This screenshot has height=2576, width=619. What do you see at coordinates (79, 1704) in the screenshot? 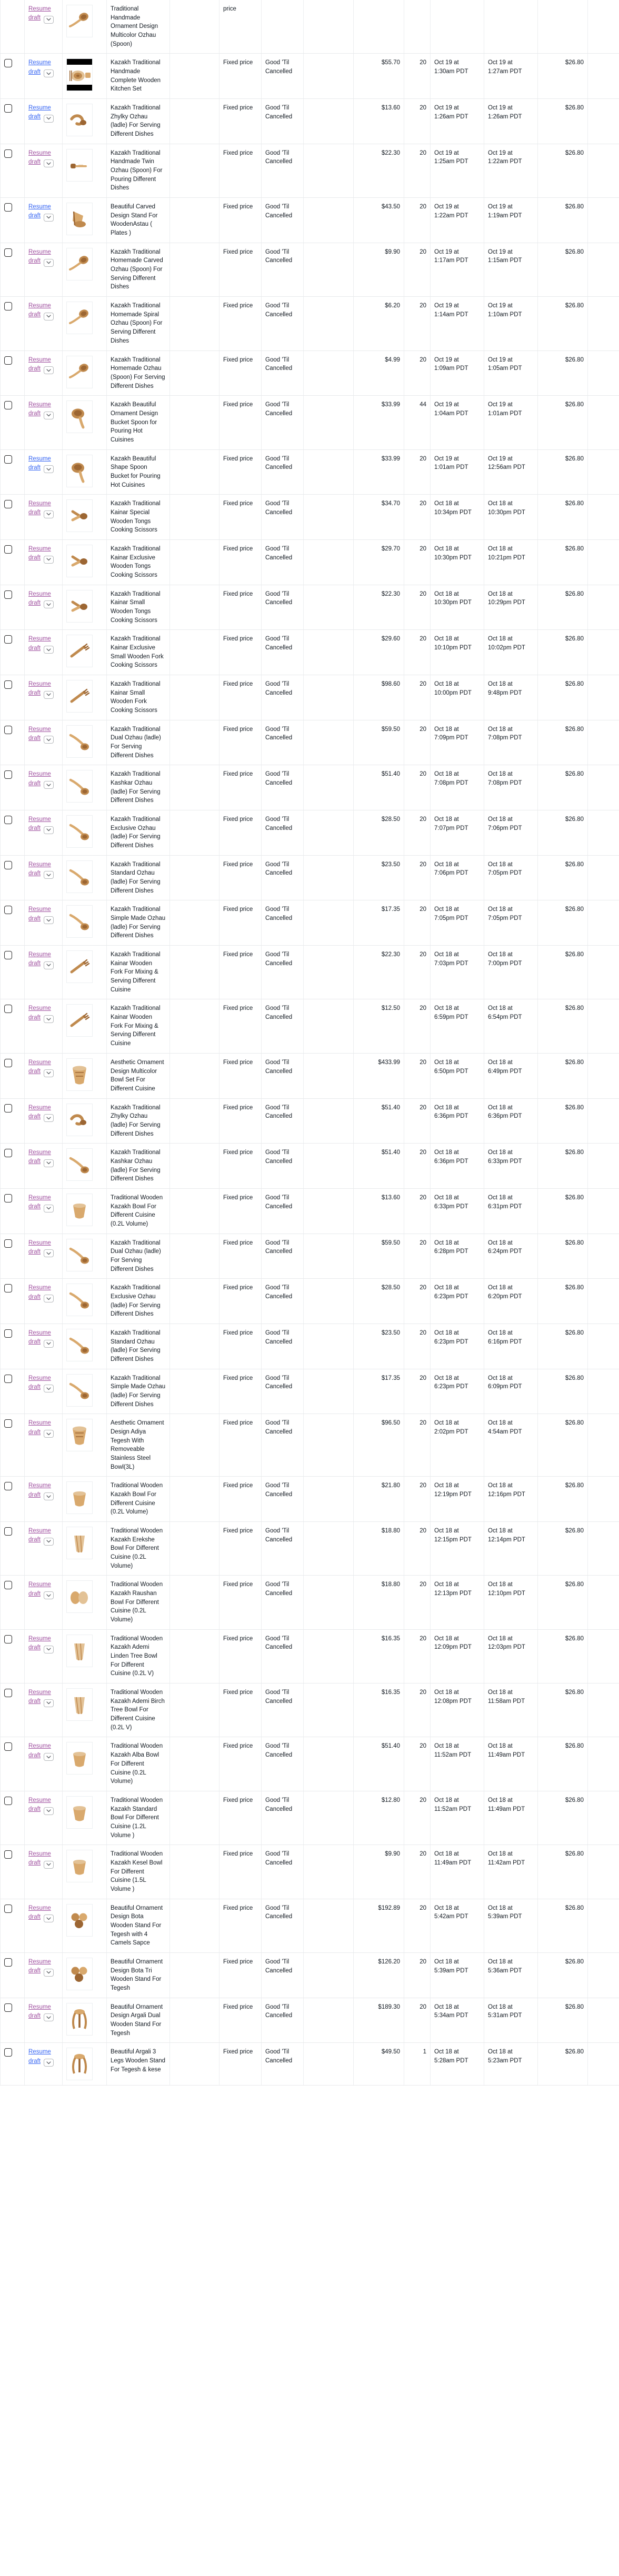
I see `birch-bowl-thumbnail-icon` at bounding box center [79, 1704].